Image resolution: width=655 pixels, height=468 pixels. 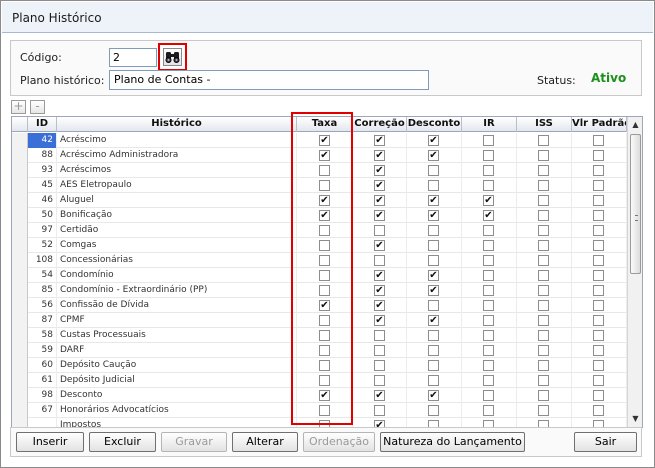 What do you see at coordinates (325, 124) in the screenshot?
I see `header-taxa: Taxa` at bounding box center [325, 124].